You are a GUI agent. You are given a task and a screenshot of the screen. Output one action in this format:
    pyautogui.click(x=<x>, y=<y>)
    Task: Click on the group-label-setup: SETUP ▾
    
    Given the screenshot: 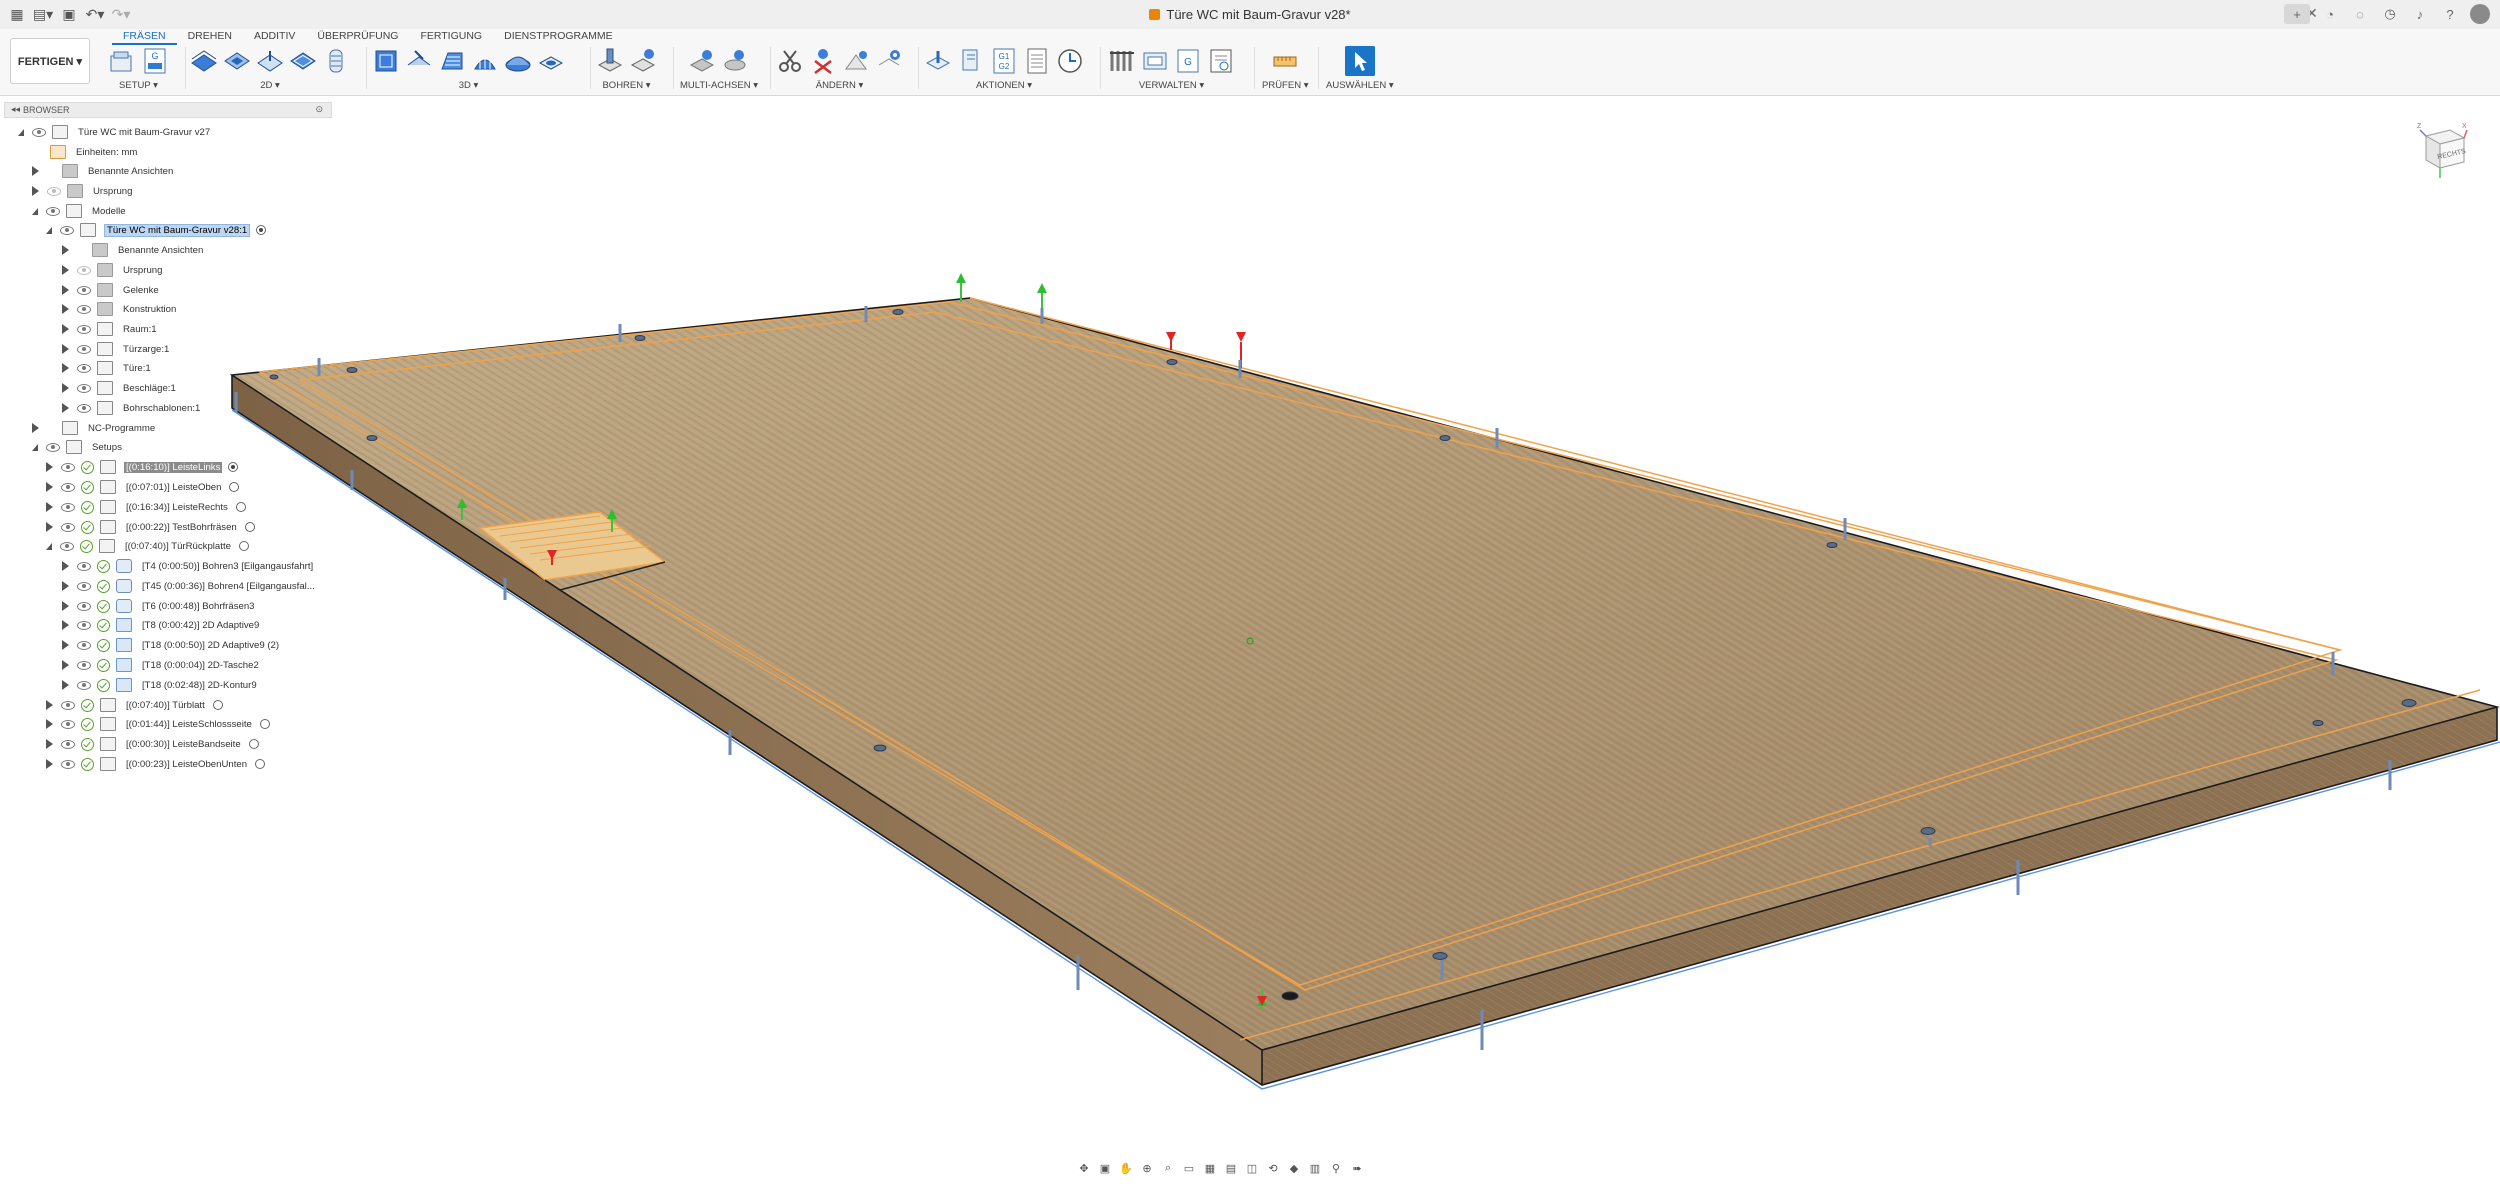 What is the action you would take?
    pyautogui.click(x=138, y=85)
    